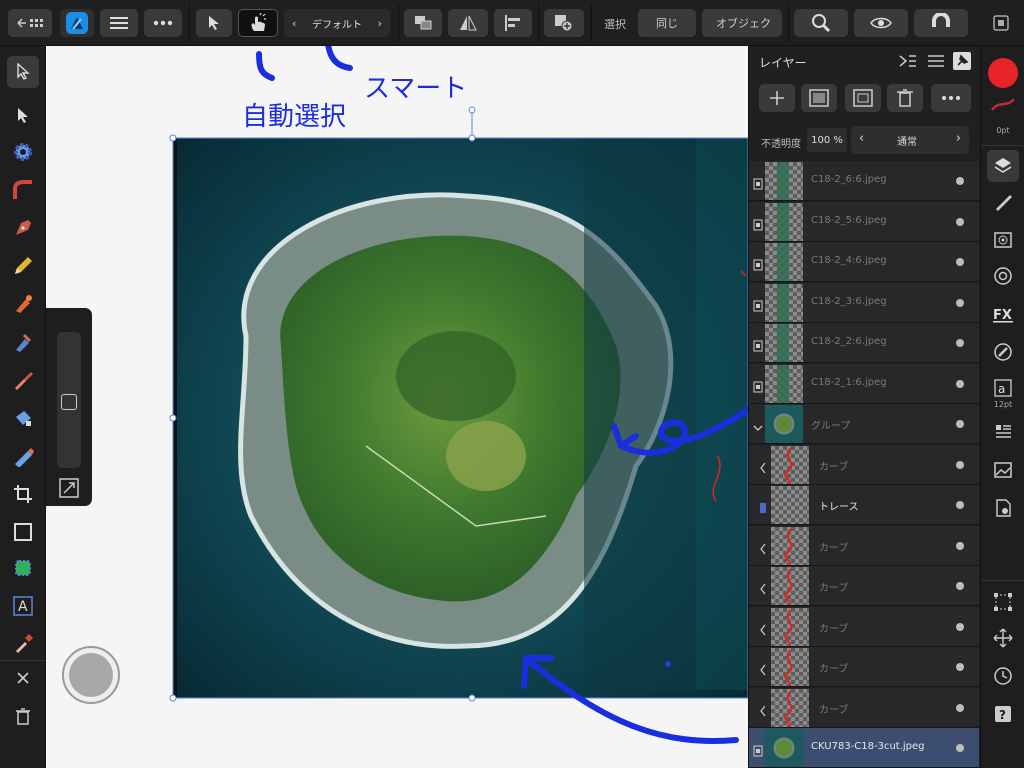 The height and width of the screenshot is (768, 1024). What do you see at coordinates (1003, 166) in the screenshot?
I see `layers-studio-button` at bounding box center [1003, 166].